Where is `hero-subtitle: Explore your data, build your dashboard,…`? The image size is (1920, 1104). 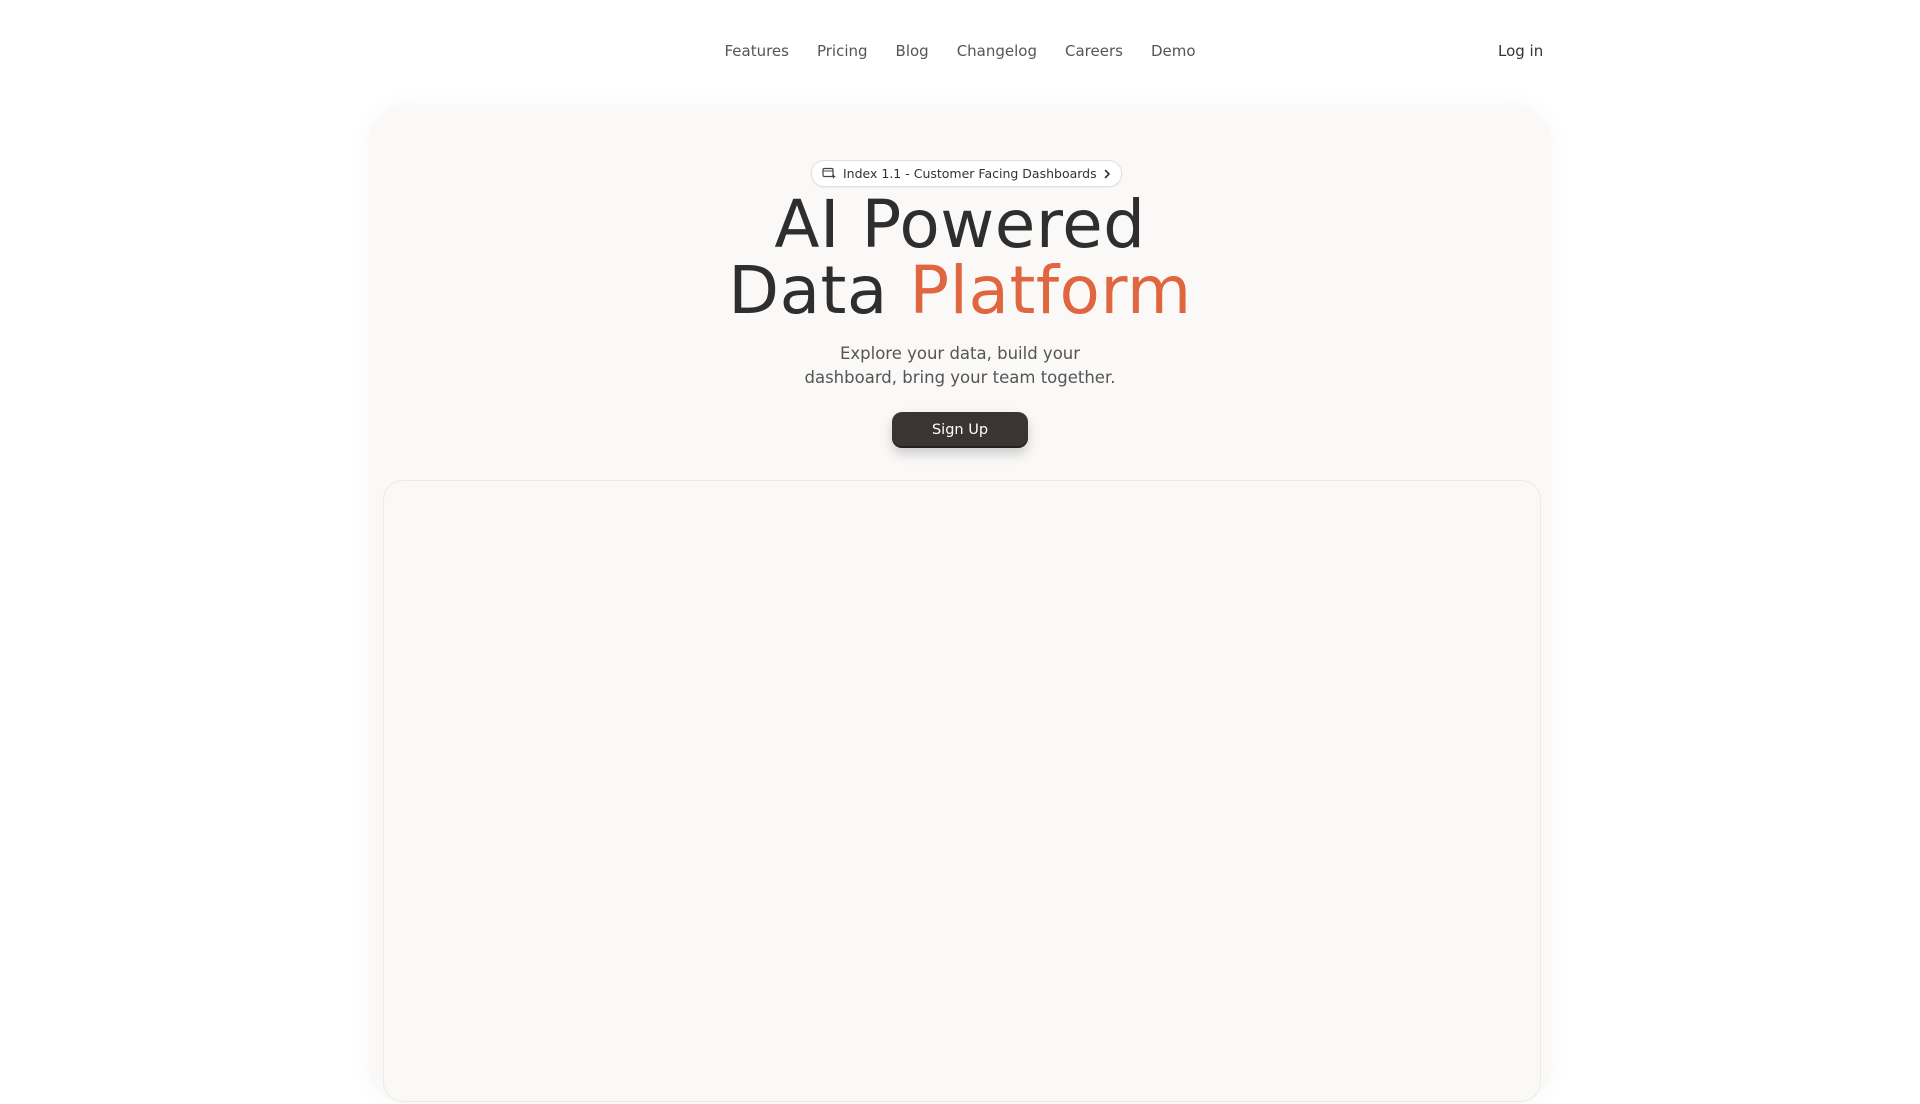 hero-subtitle: Explore your data, build your dashboard,… is located at coordinates (960, 366).